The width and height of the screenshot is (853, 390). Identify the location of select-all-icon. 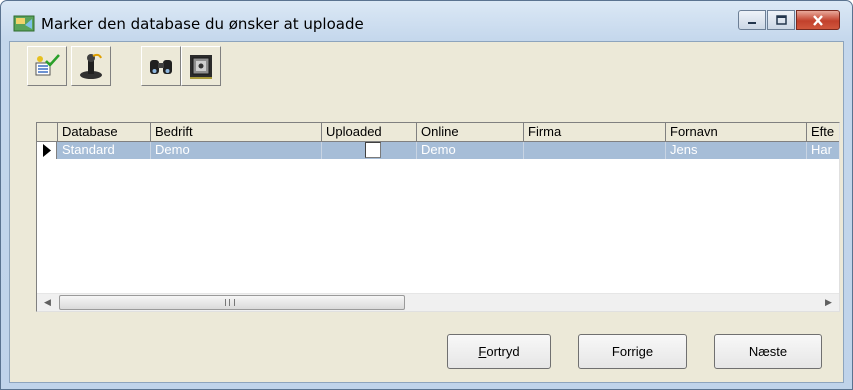
(47, 65).